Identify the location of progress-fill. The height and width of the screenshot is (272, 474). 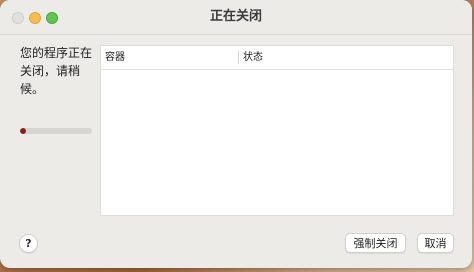
(23, 131).